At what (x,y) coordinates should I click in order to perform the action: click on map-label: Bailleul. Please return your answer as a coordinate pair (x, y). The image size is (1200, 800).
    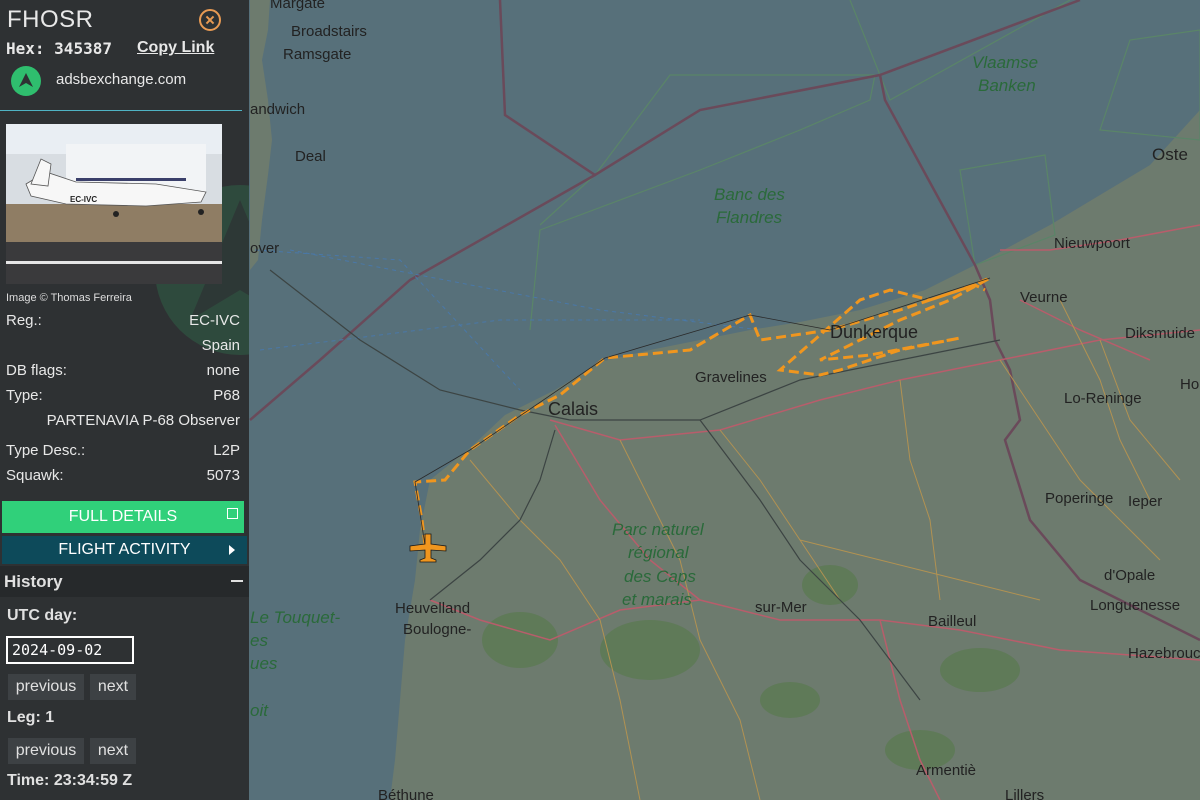
    Looking at the image, I should click on (952, 621).